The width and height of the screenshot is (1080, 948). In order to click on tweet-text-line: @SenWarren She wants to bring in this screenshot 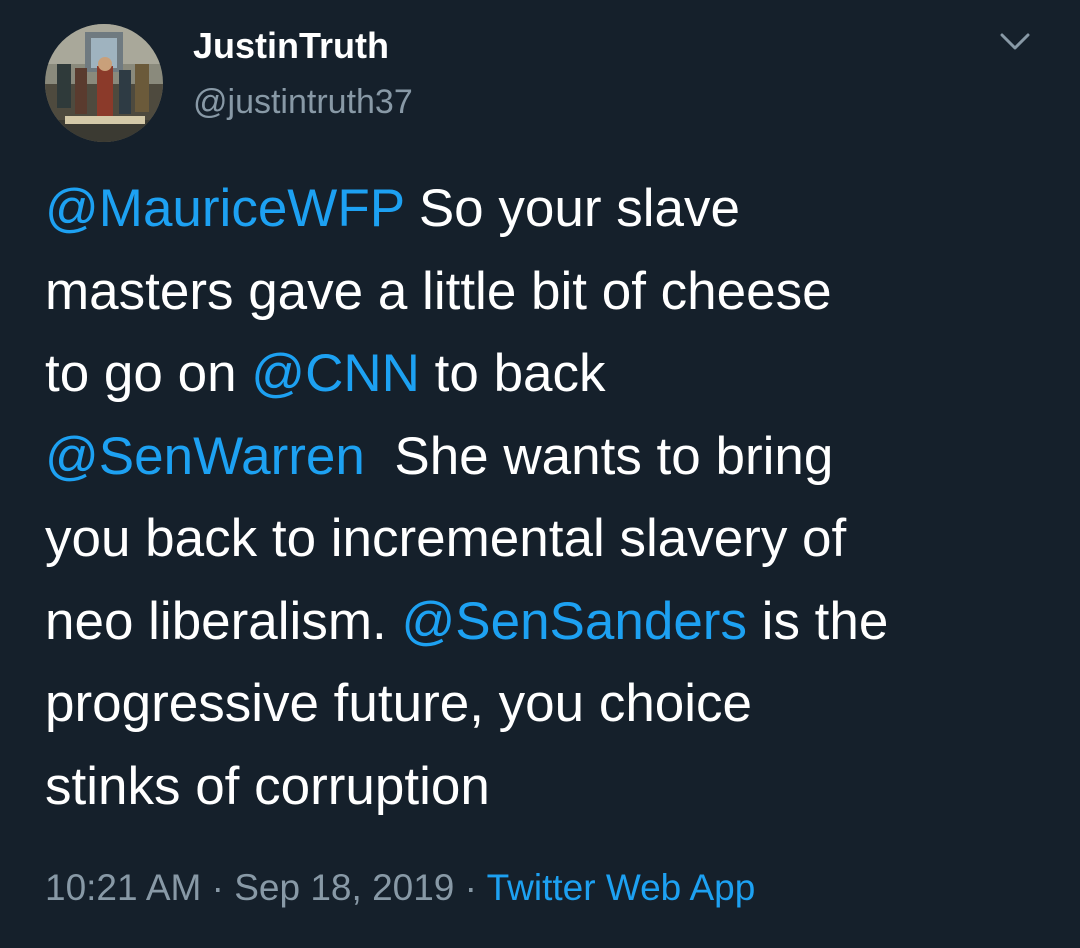, I will do `click(550, 457)`.